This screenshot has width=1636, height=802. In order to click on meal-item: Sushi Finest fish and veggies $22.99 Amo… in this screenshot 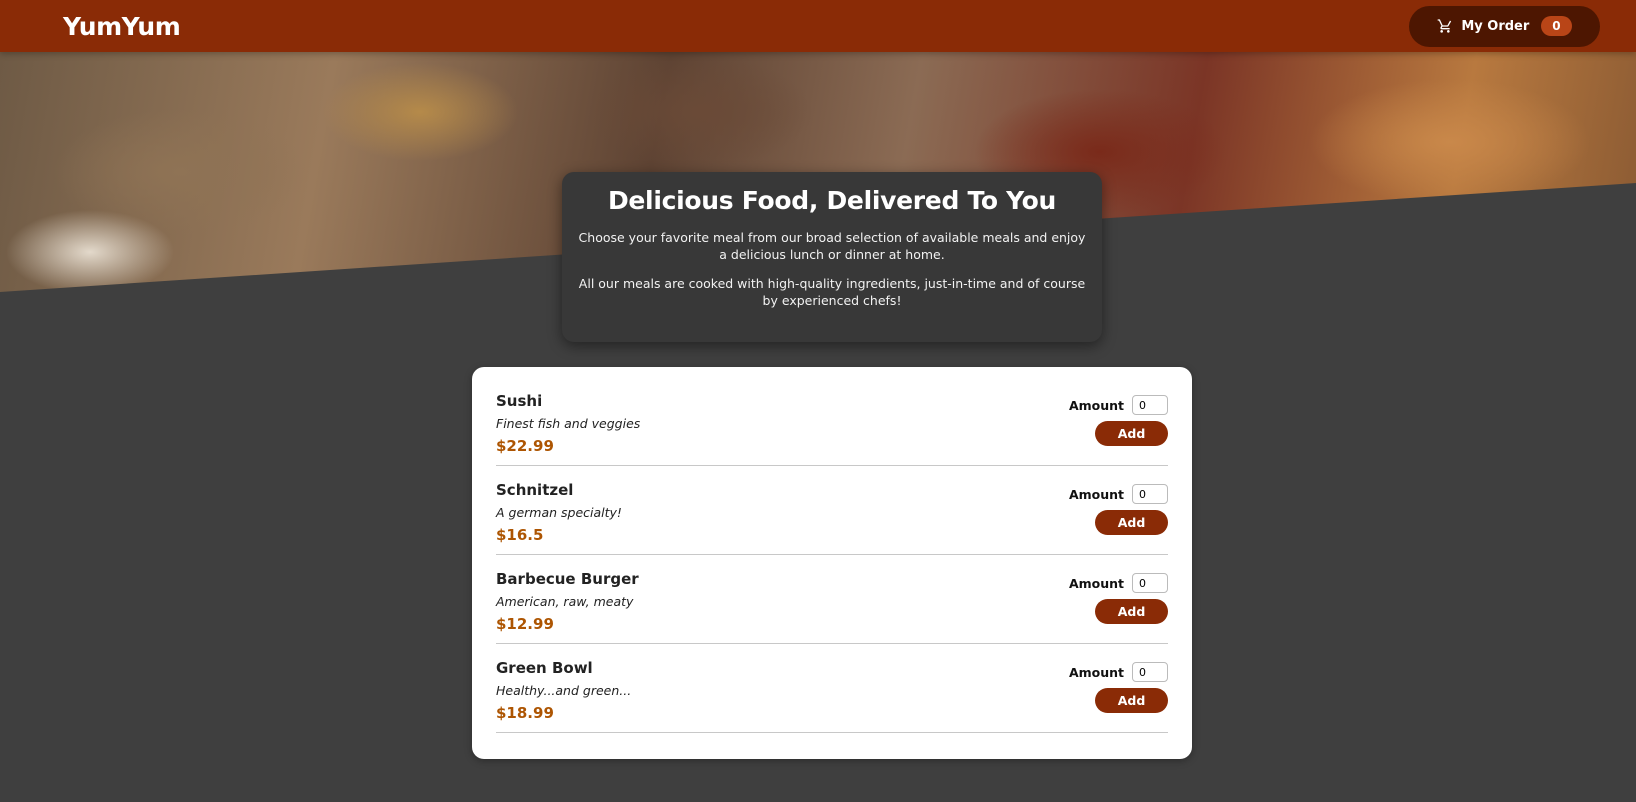, I will do `click(832, 421)`.